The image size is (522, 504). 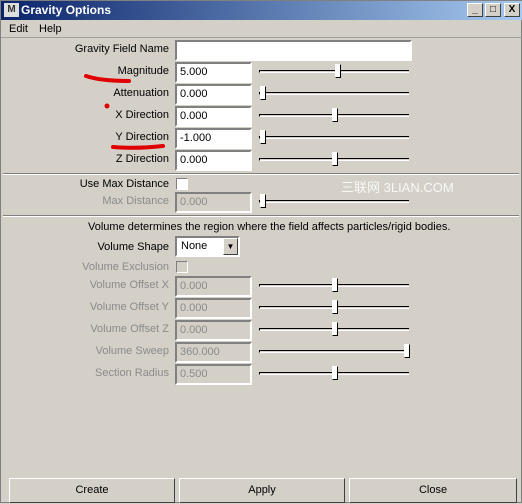 What do you see at coordinates (124, 112) in the screenshot?
I see `red-annotation-marks` at bounding box center [124, 112].